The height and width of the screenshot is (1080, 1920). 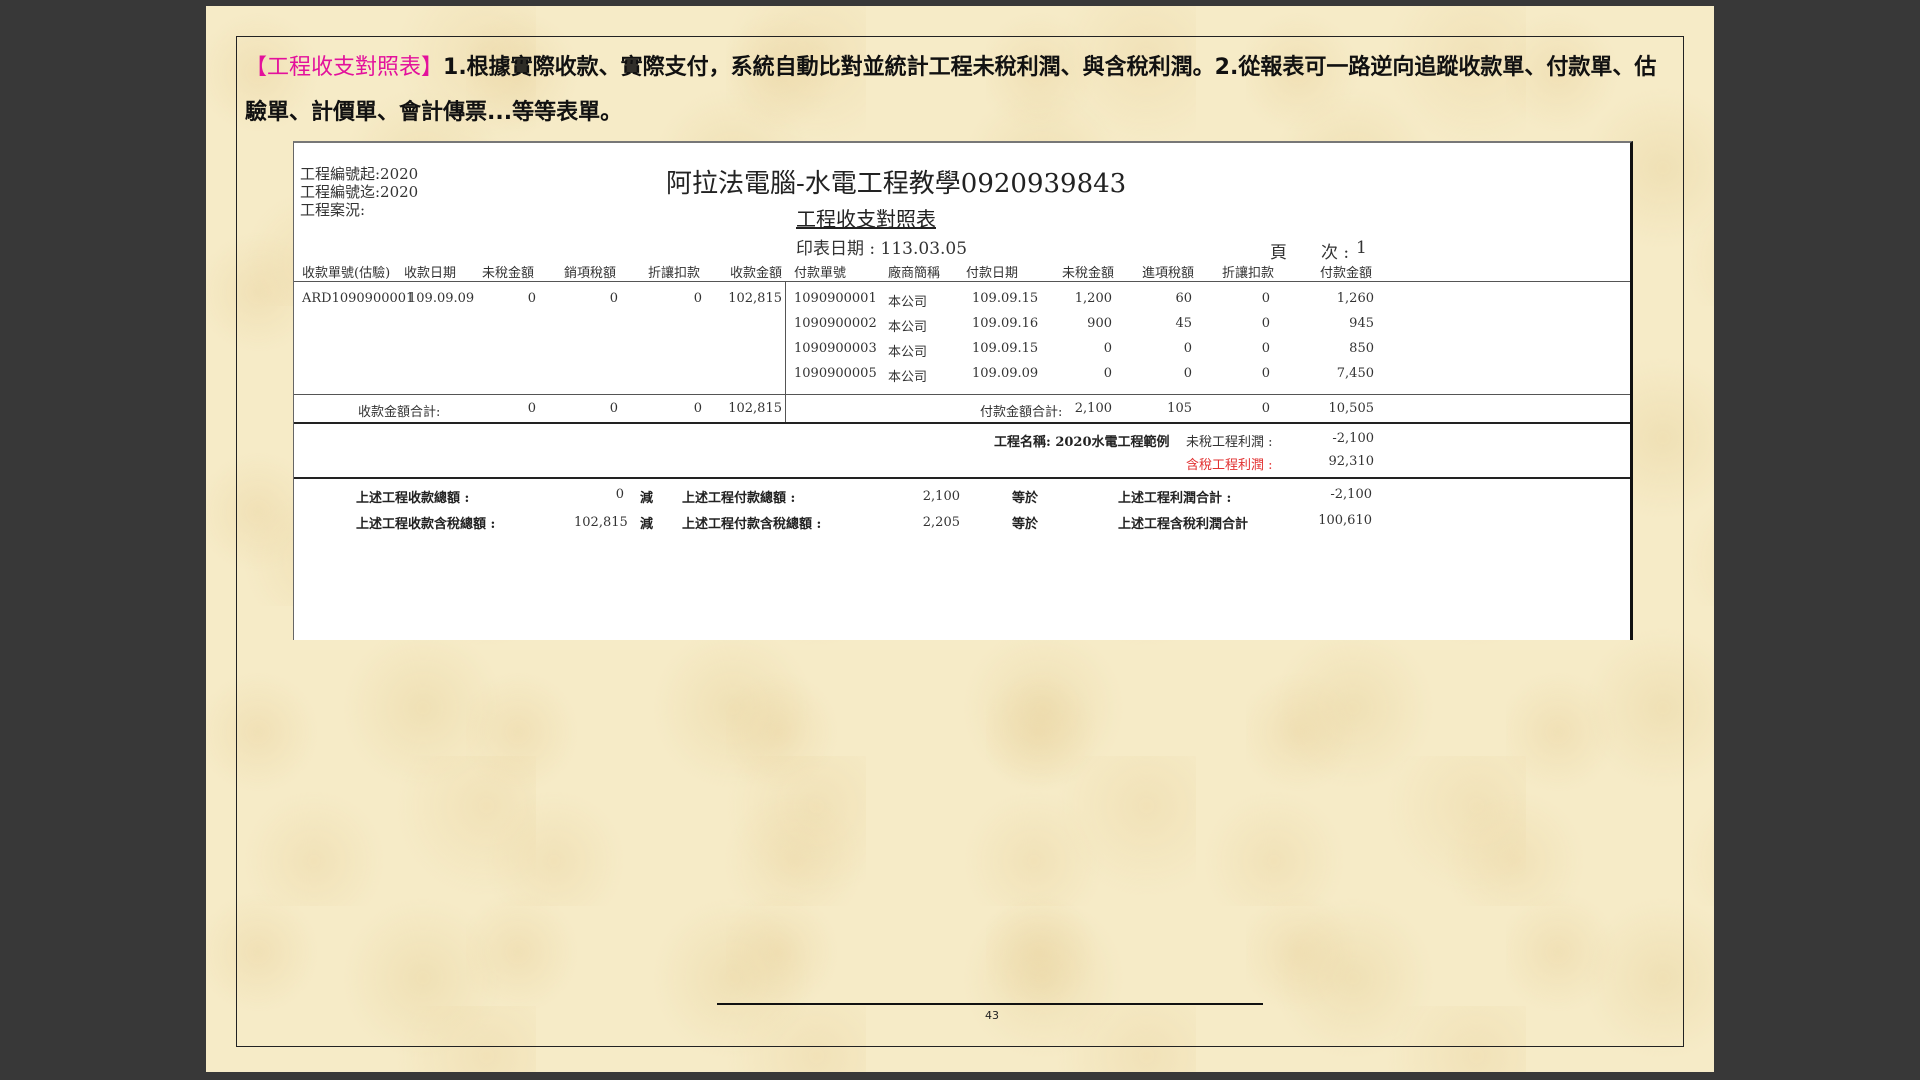 What do you see at coordinates (990, 1004) in the screenshot?
I see `footer-rule` at bounding box center [990, 1004].